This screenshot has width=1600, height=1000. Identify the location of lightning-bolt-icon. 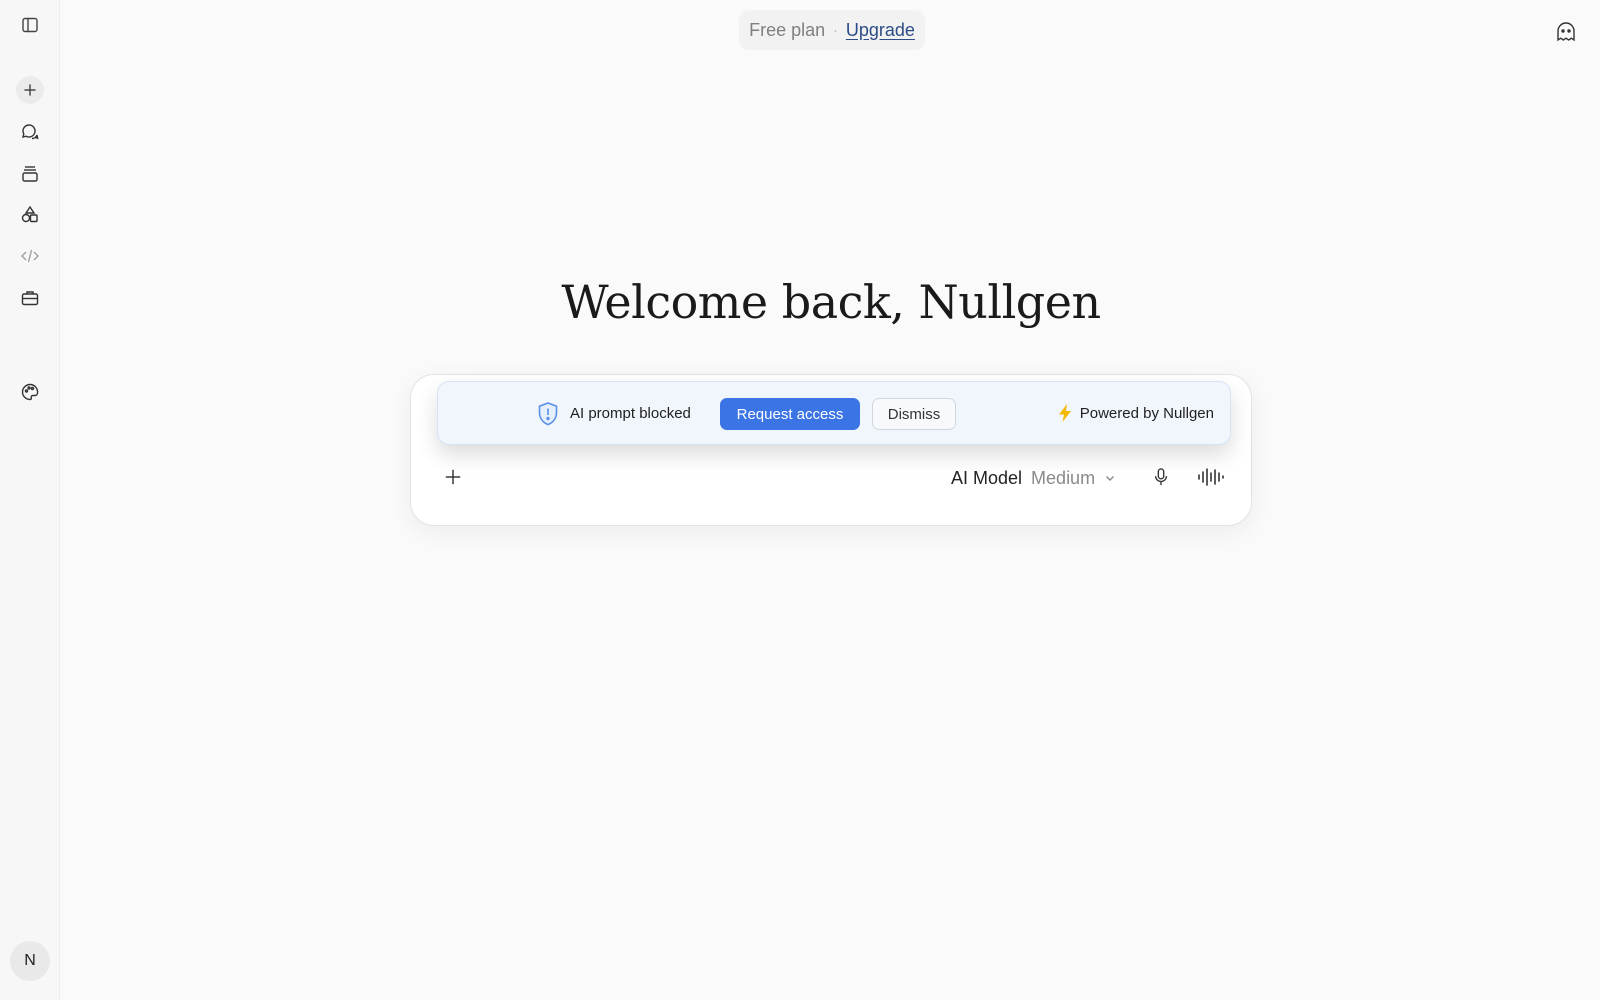
(1064, 413).